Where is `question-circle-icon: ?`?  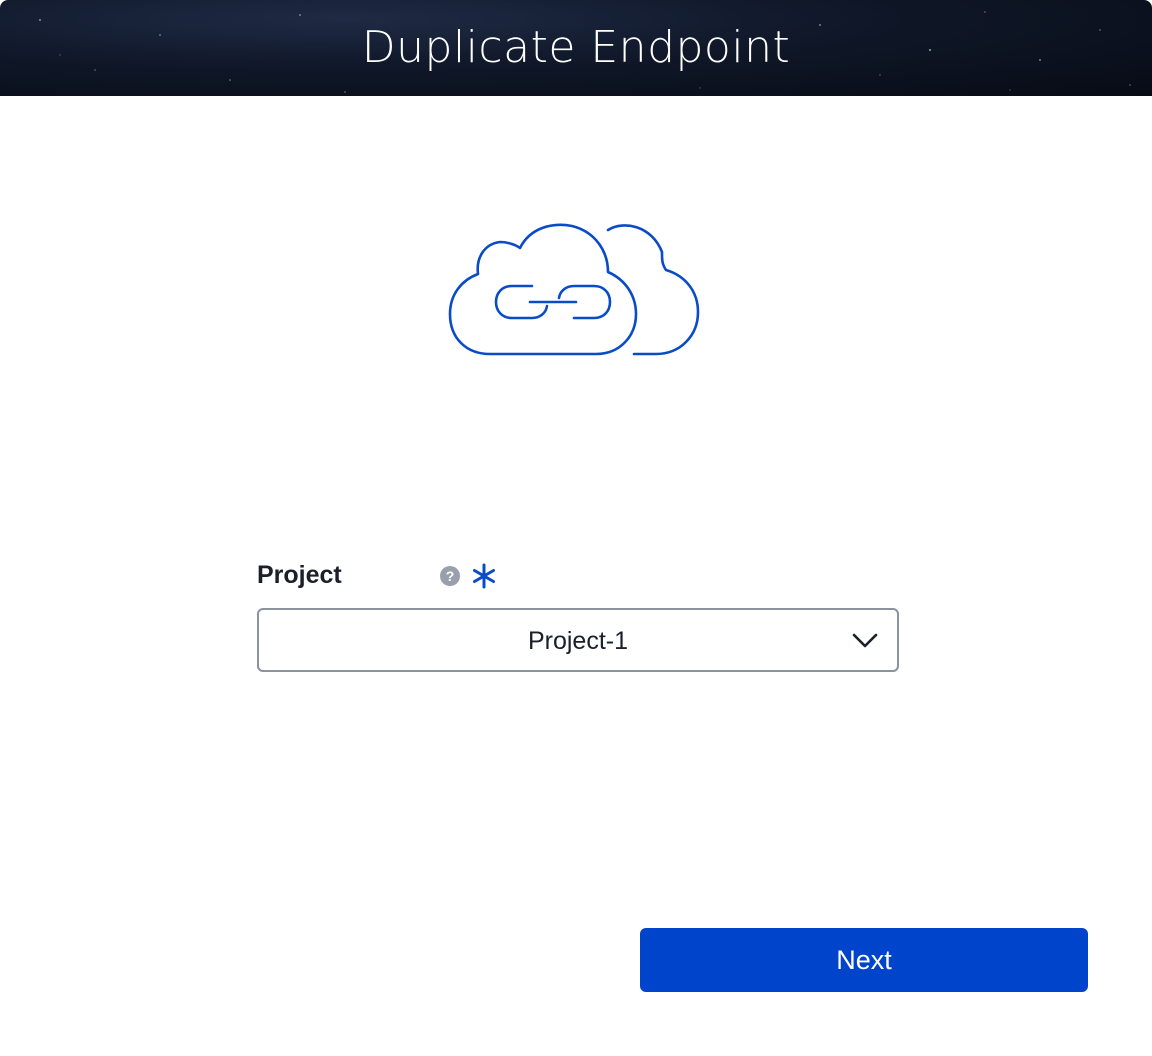 question-circle-icon: ? is located at coordinates (450, 576).